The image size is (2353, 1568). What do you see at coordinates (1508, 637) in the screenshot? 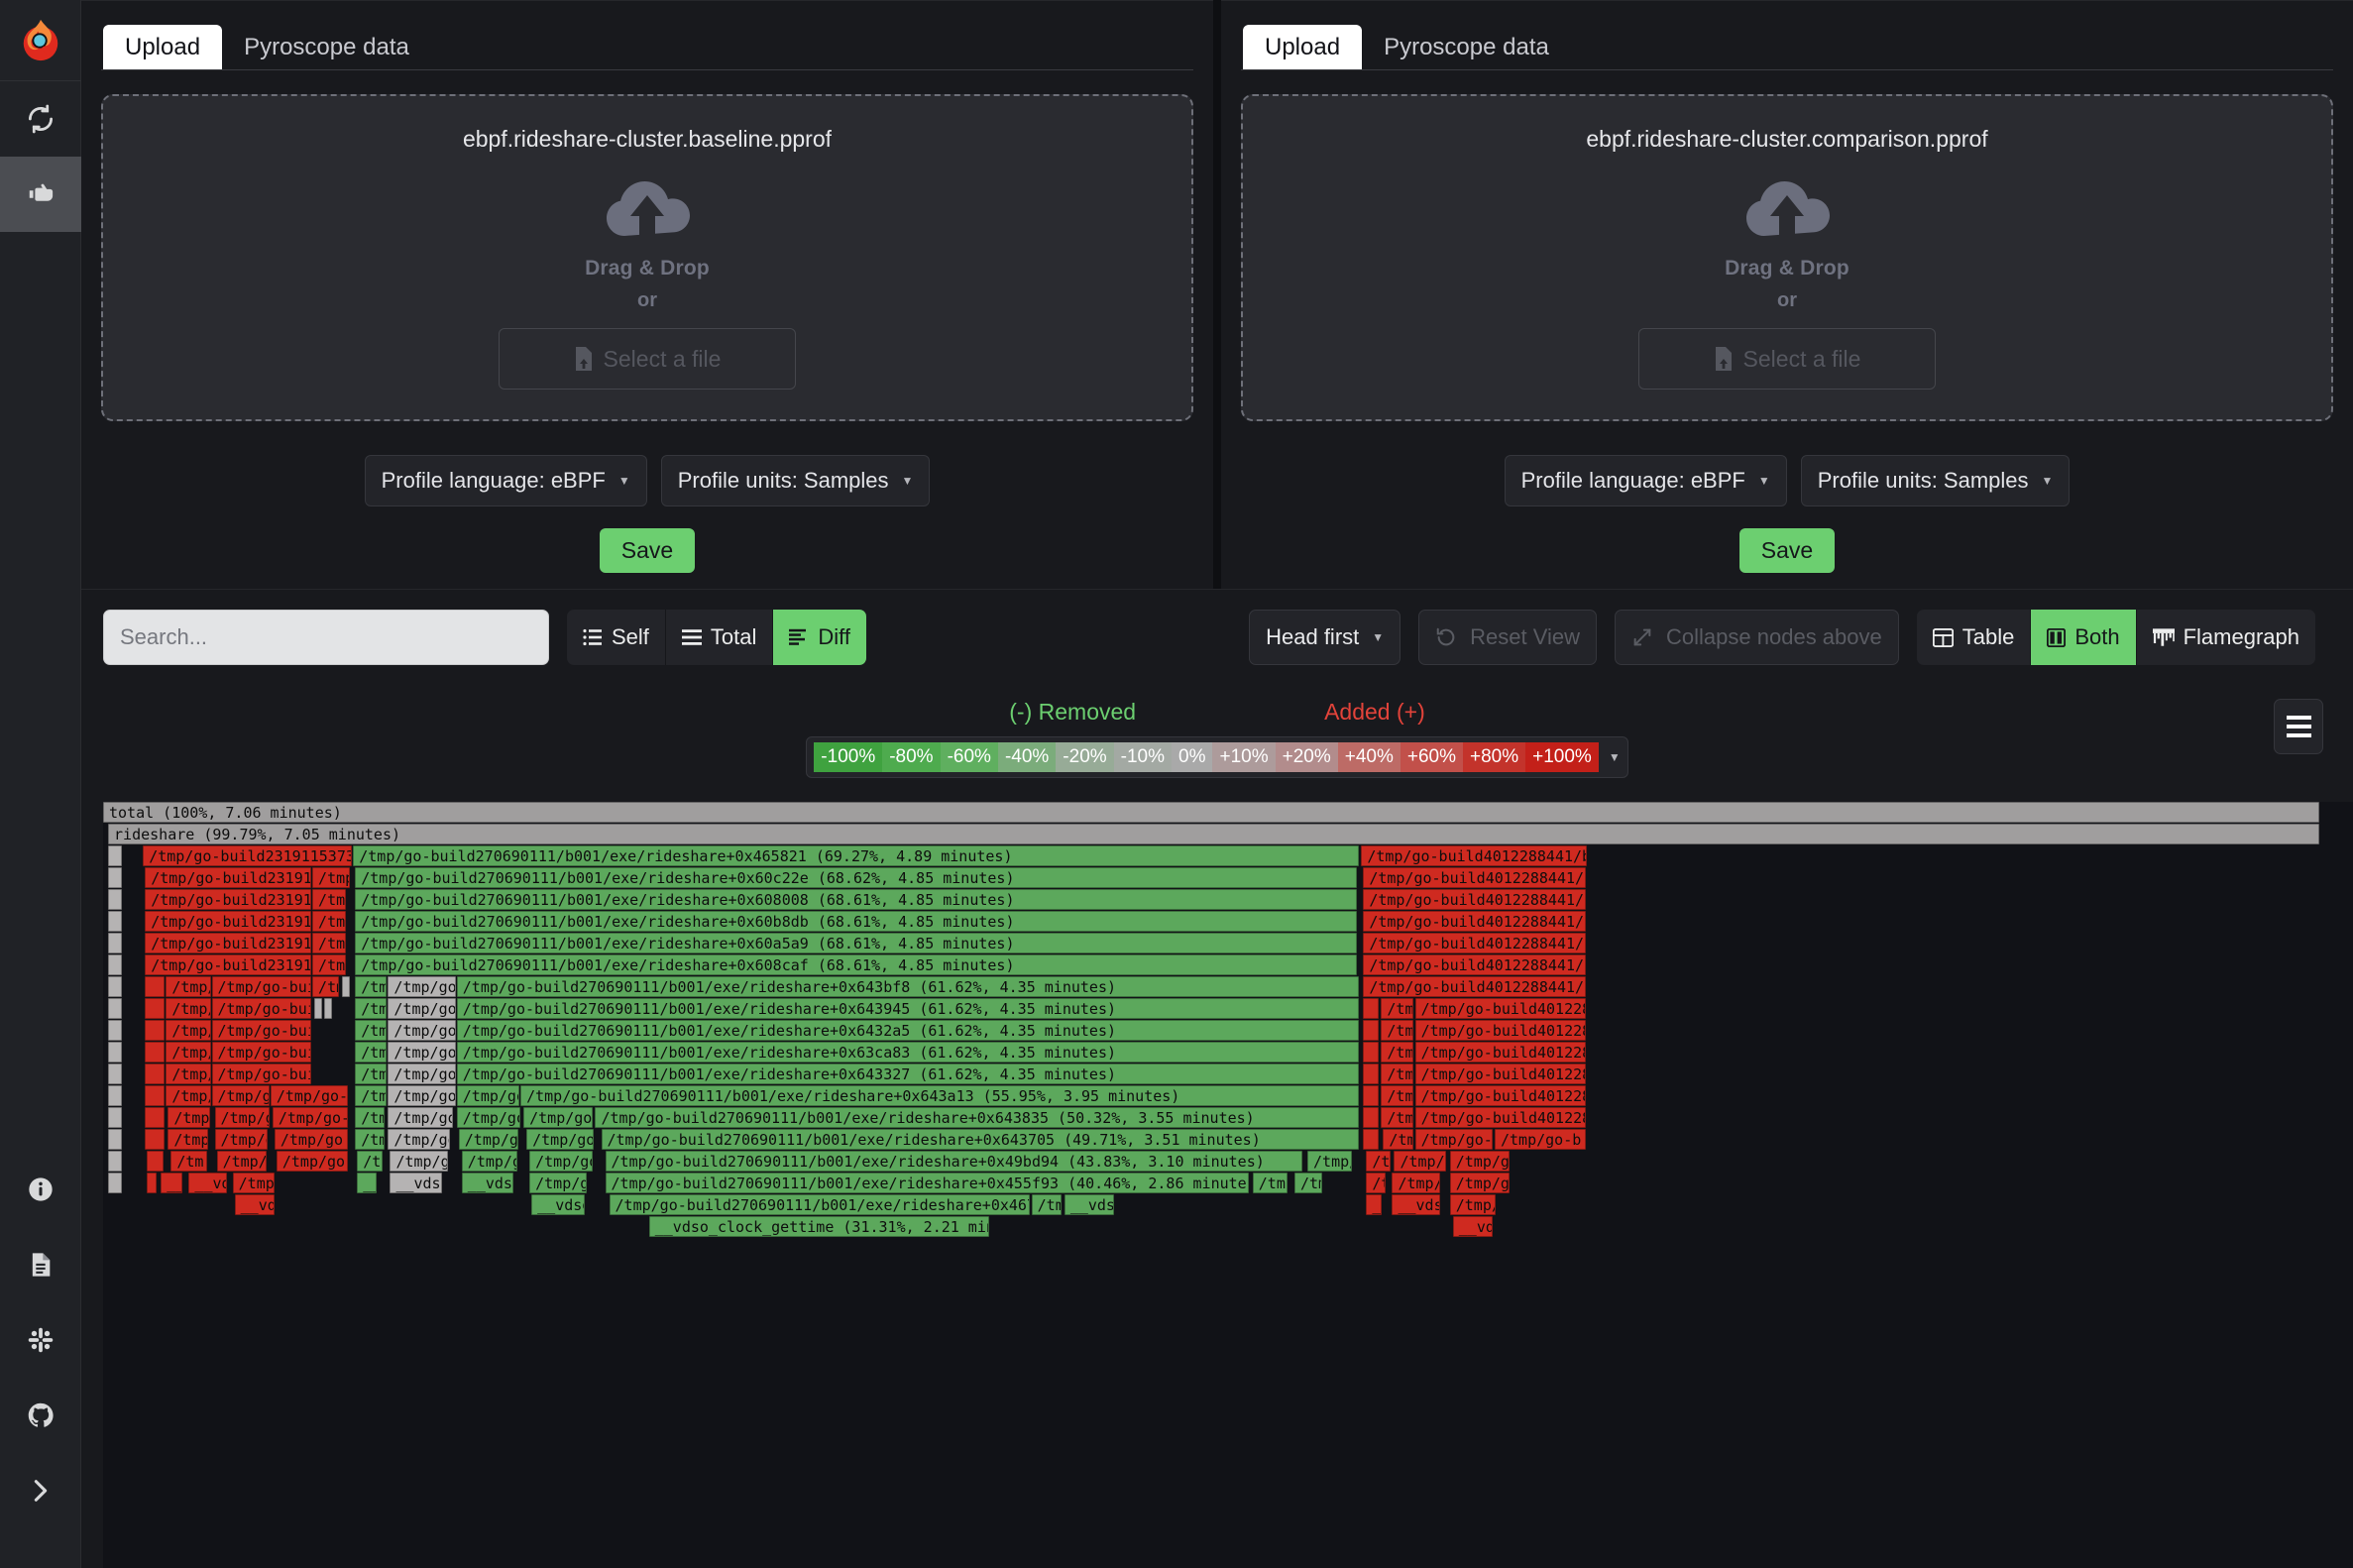
I see `reset-view-button: Reset View` at bounding box center [1508, 637].